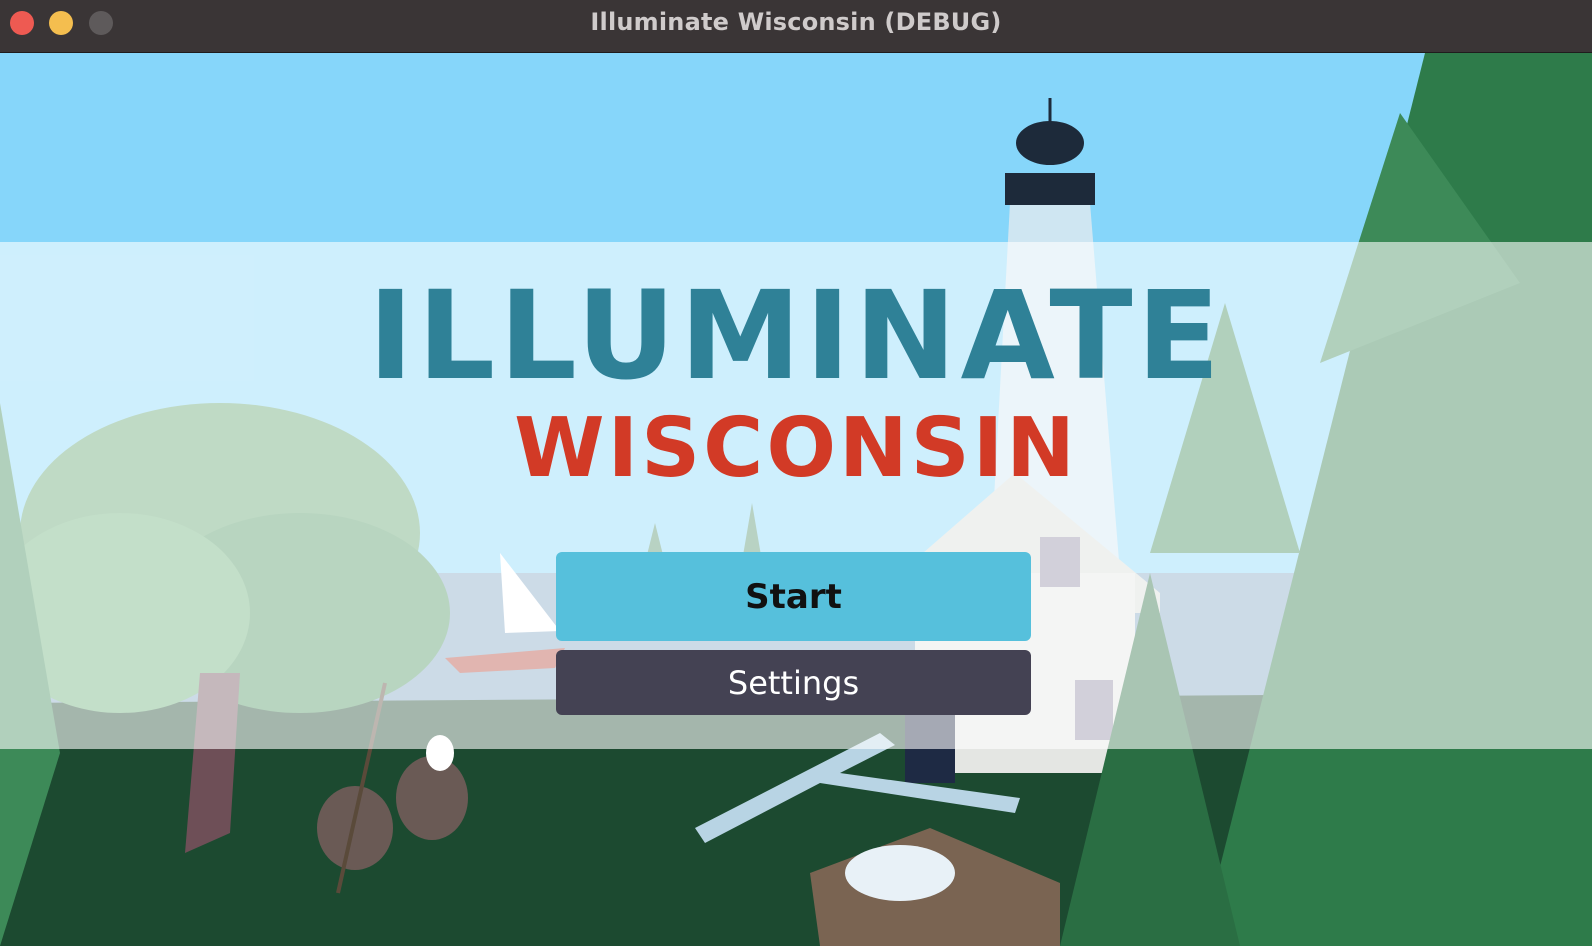 The width and height of the screenshot is (1592, 946). Describe the element at coordinates (796, 448) in the screenshot. I see `game-logo-subtitle: WISCONSIN` at that location.